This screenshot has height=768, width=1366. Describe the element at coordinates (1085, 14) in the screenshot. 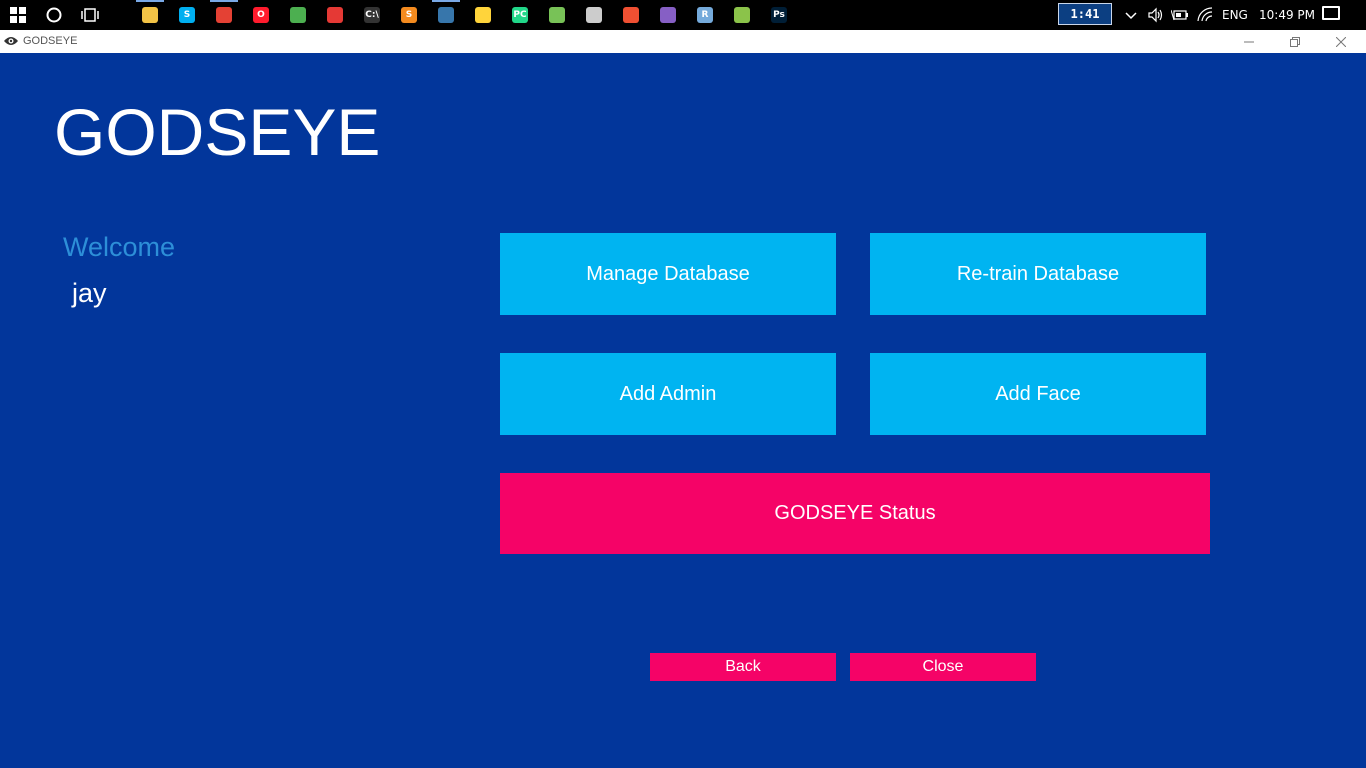

I see `battery-timer: 1:41` at that location.